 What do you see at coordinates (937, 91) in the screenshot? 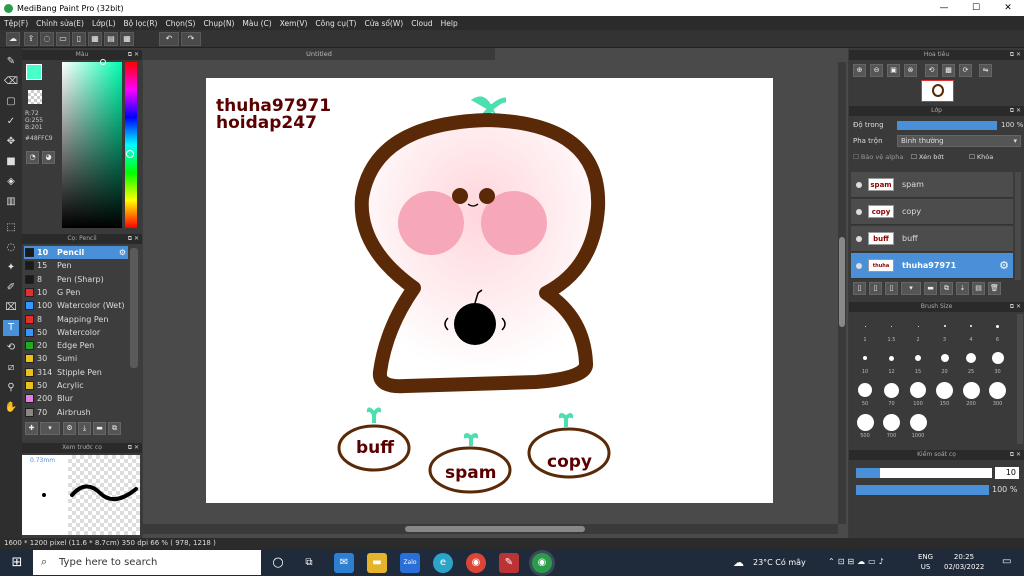
I see `navigator-thumbnail` at bounding box center [937, 91].